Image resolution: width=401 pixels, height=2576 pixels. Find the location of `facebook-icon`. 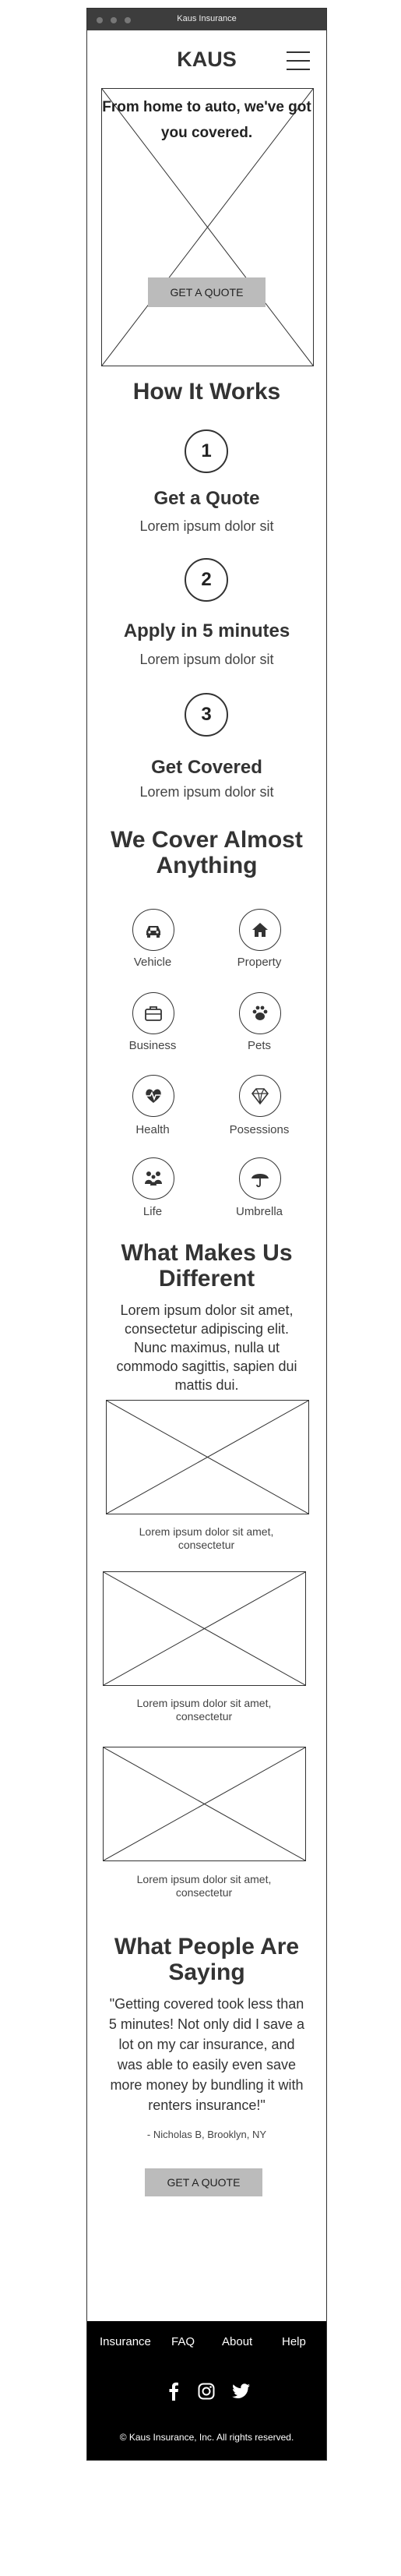

facebook-icon is located at coordinates (173, 2391).